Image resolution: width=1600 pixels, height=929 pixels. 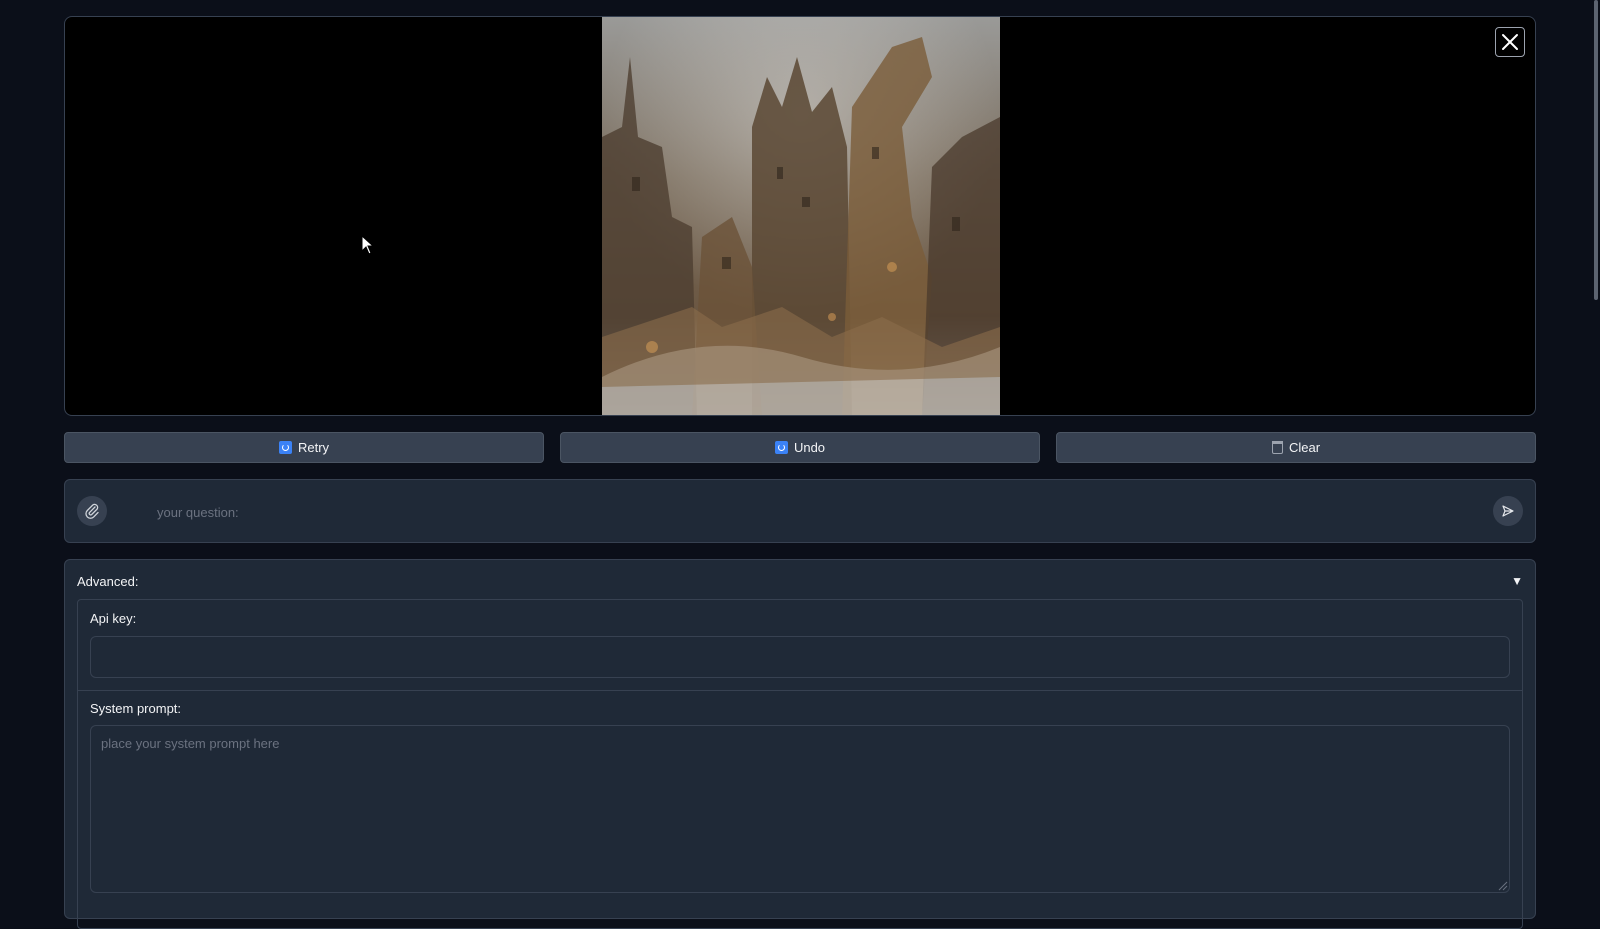 I want to click on api-key-input, so click(x=800, y=657).